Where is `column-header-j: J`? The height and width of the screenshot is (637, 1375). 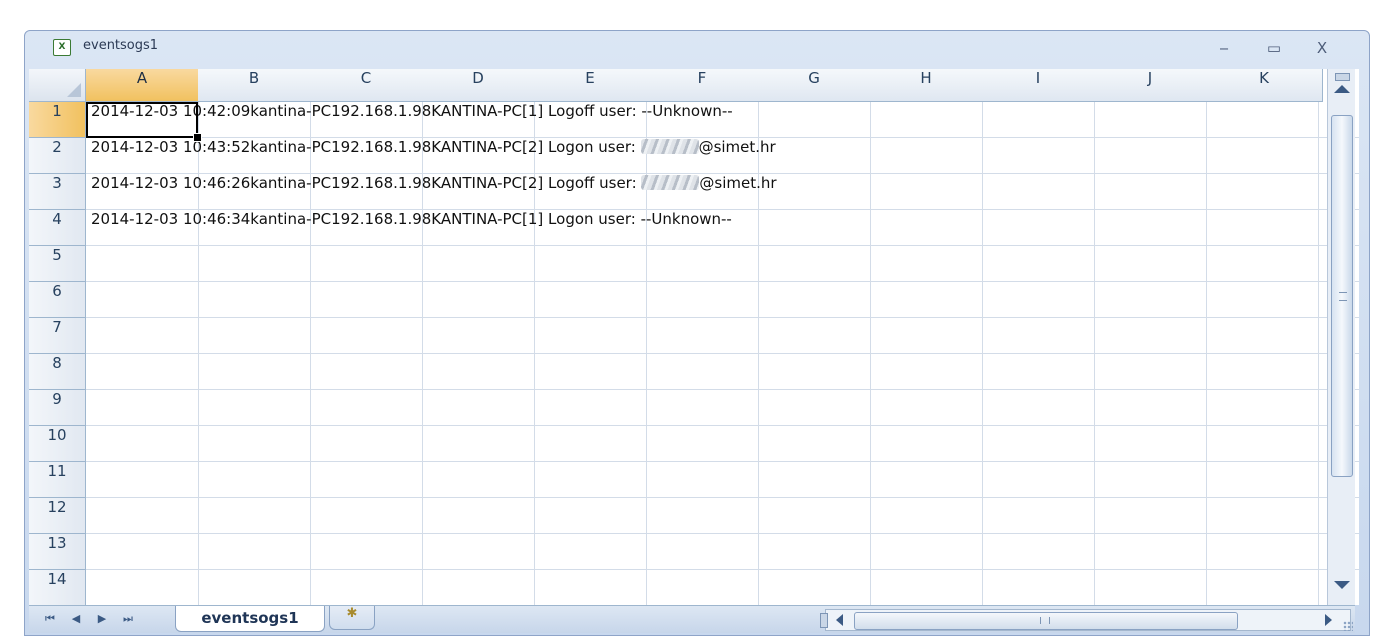 column-header-j: J is located at coordinates (1150, 85).